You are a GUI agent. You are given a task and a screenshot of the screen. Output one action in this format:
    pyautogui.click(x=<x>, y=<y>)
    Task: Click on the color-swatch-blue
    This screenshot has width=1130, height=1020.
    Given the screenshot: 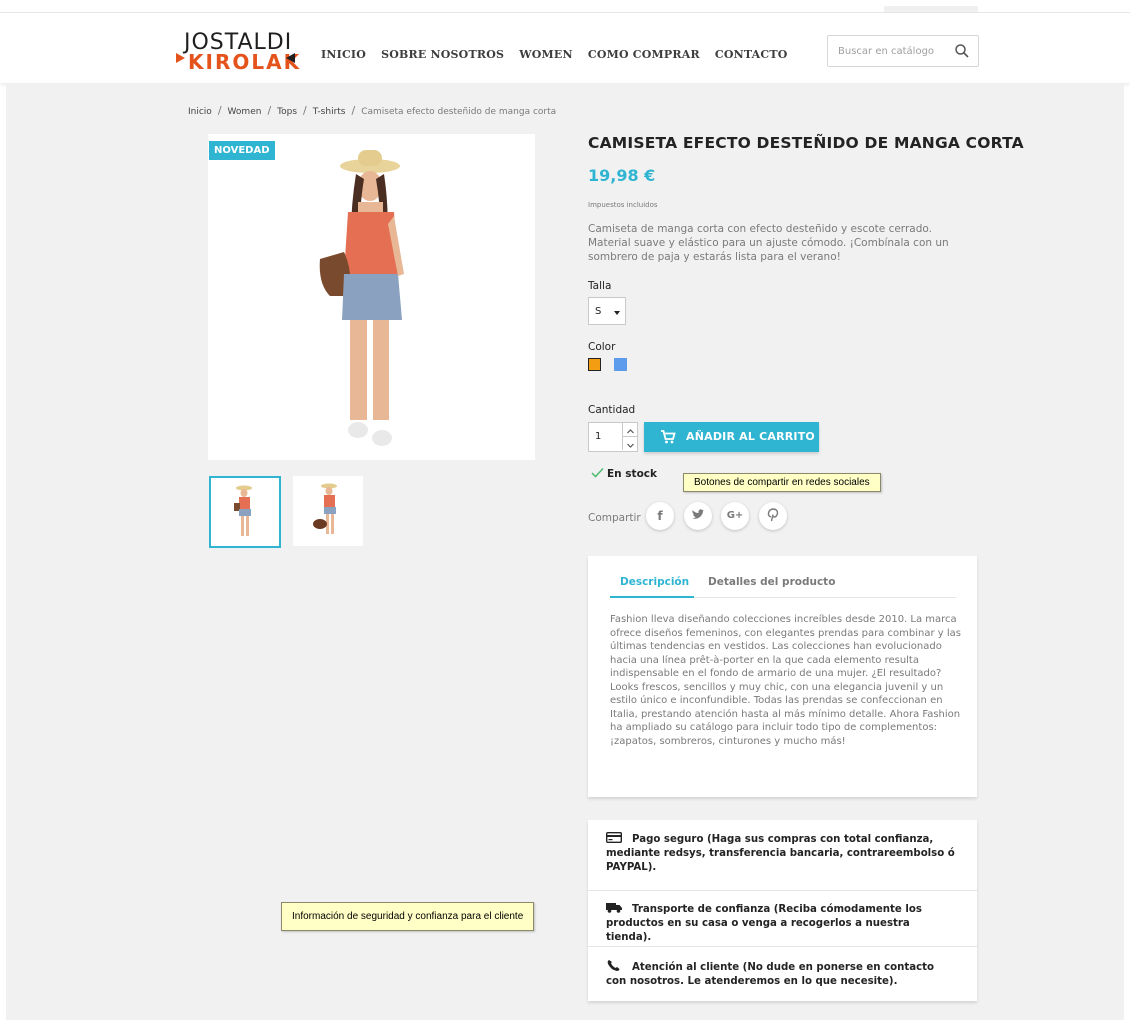 What is the action you would take?
    pyautogui.click(x=620, y=364)
    